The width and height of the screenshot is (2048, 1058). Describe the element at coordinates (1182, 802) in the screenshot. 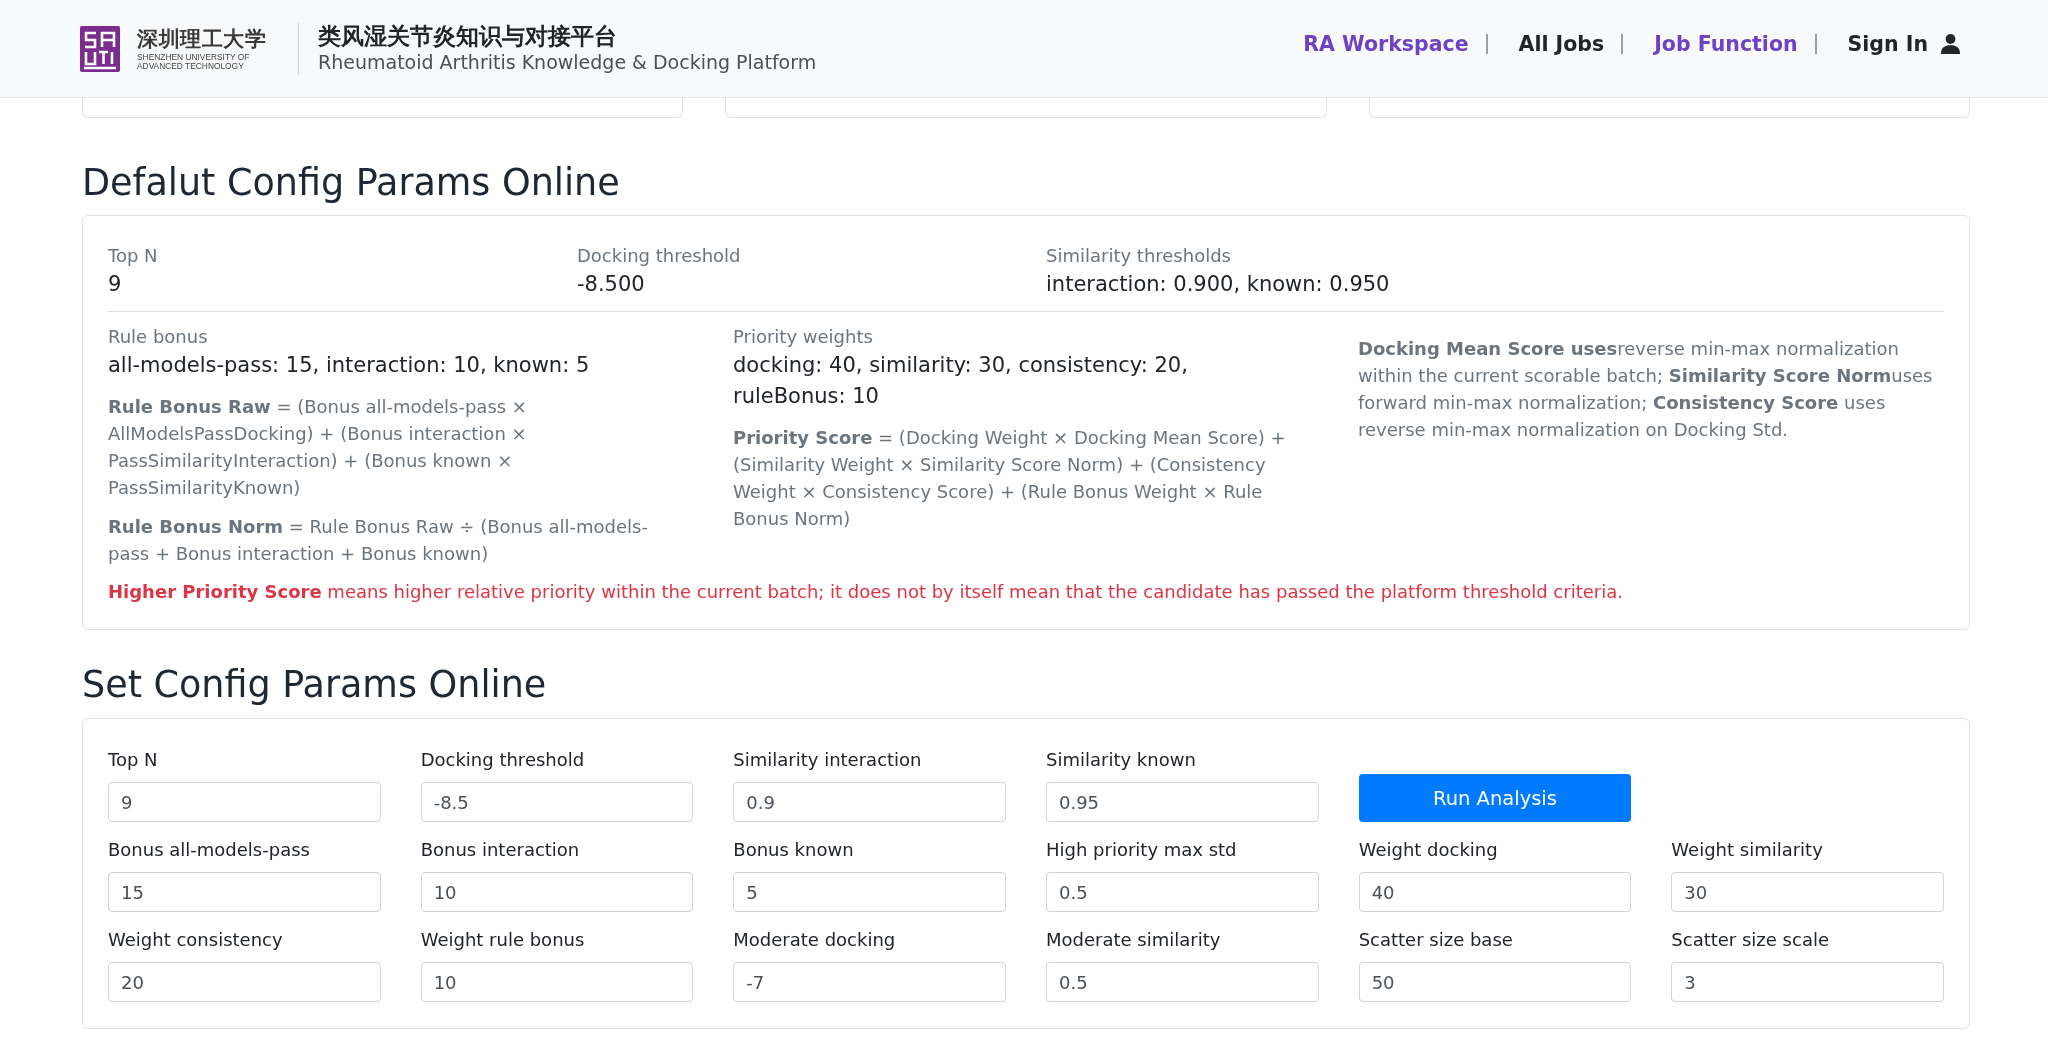

I see `number-field: 0.95` at that location.